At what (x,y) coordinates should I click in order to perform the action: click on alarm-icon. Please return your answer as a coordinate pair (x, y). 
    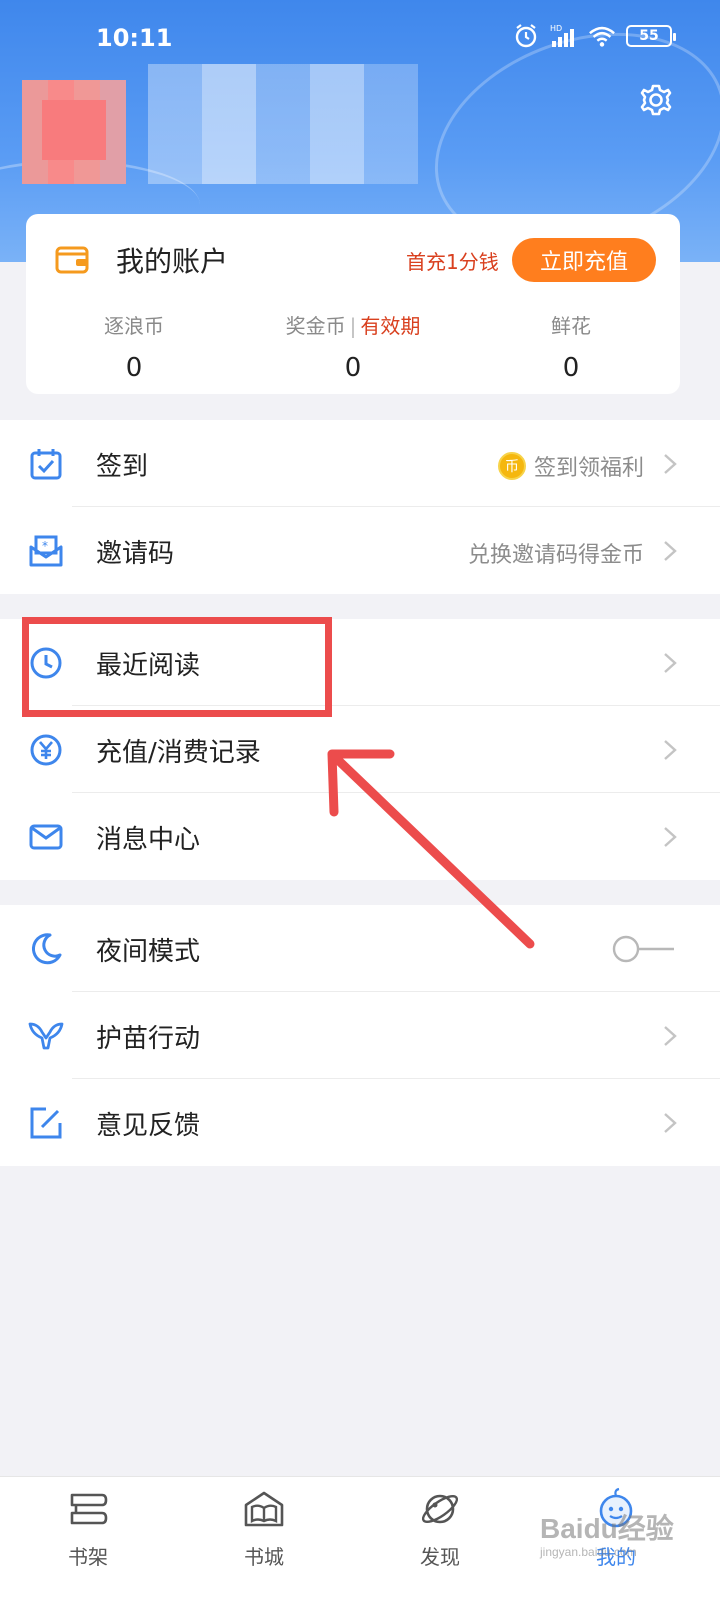
    Looking at the image, I should click on (526, 36).